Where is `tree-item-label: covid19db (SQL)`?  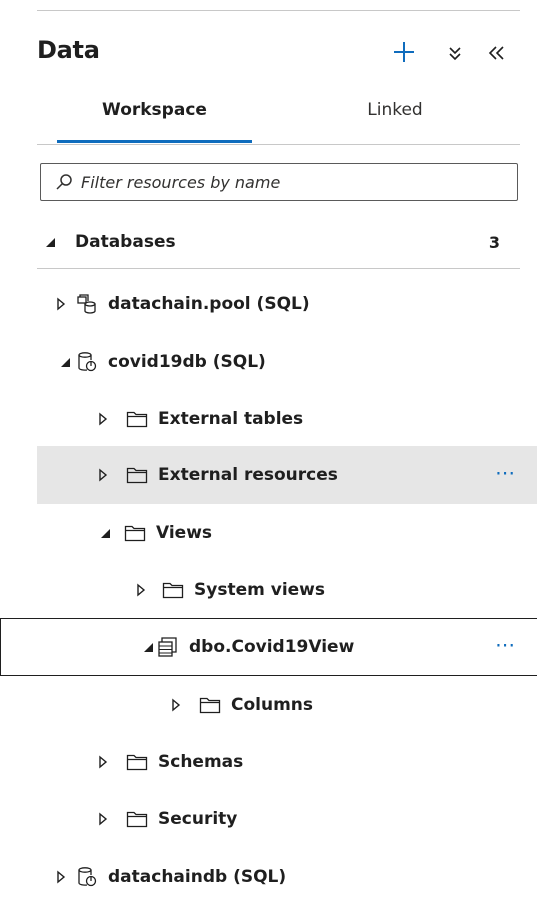 tree-item-label: covid19db (SQL) is located at coordinates (187, 362).